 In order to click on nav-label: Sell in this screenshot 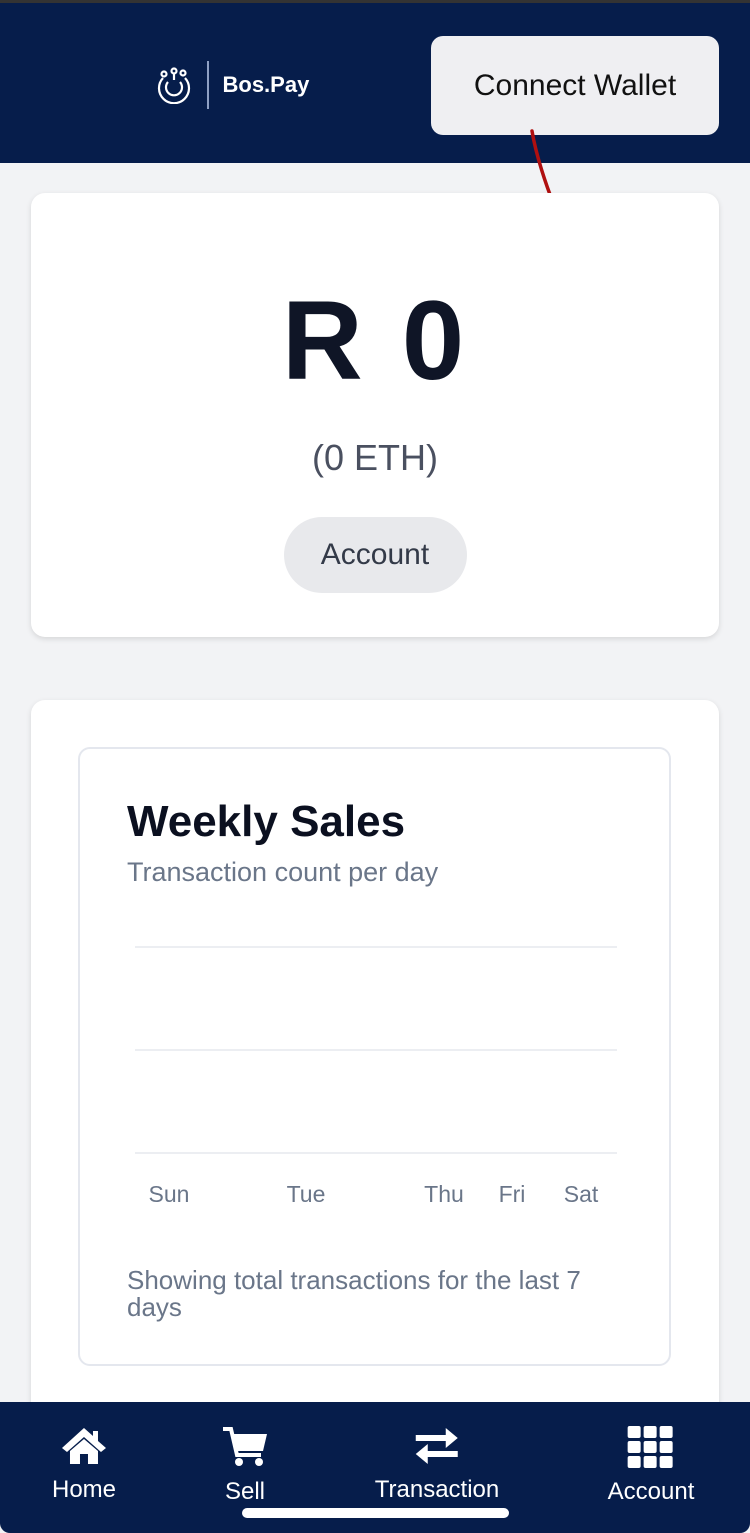, I will do `click(245, 1491)`.